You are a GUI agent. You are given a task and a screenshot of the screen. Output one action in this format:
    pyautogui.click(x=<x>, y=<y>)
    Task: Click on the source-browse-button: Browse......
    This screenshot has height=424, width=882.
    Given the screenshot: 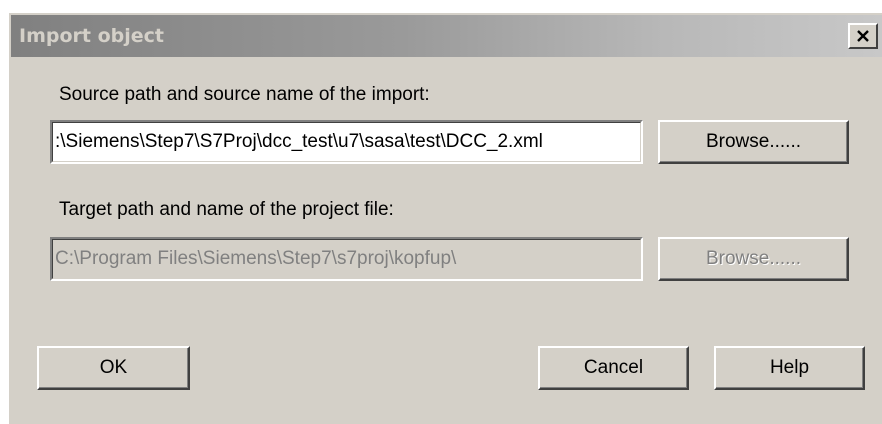 What is the action you would take?
    pyautogui.click(x=753, y=142)
    